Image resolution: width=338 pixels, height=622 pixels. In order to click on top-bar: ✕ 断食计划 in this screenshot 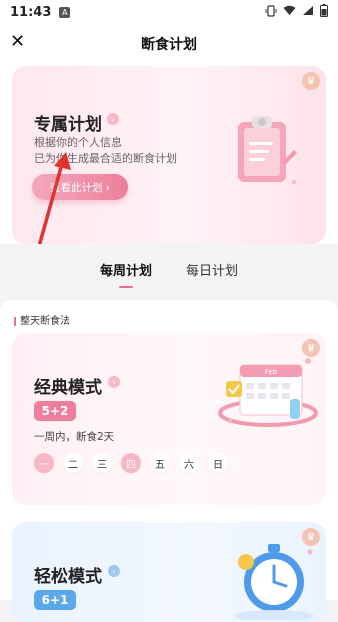, I will do `click(169, 44)`.